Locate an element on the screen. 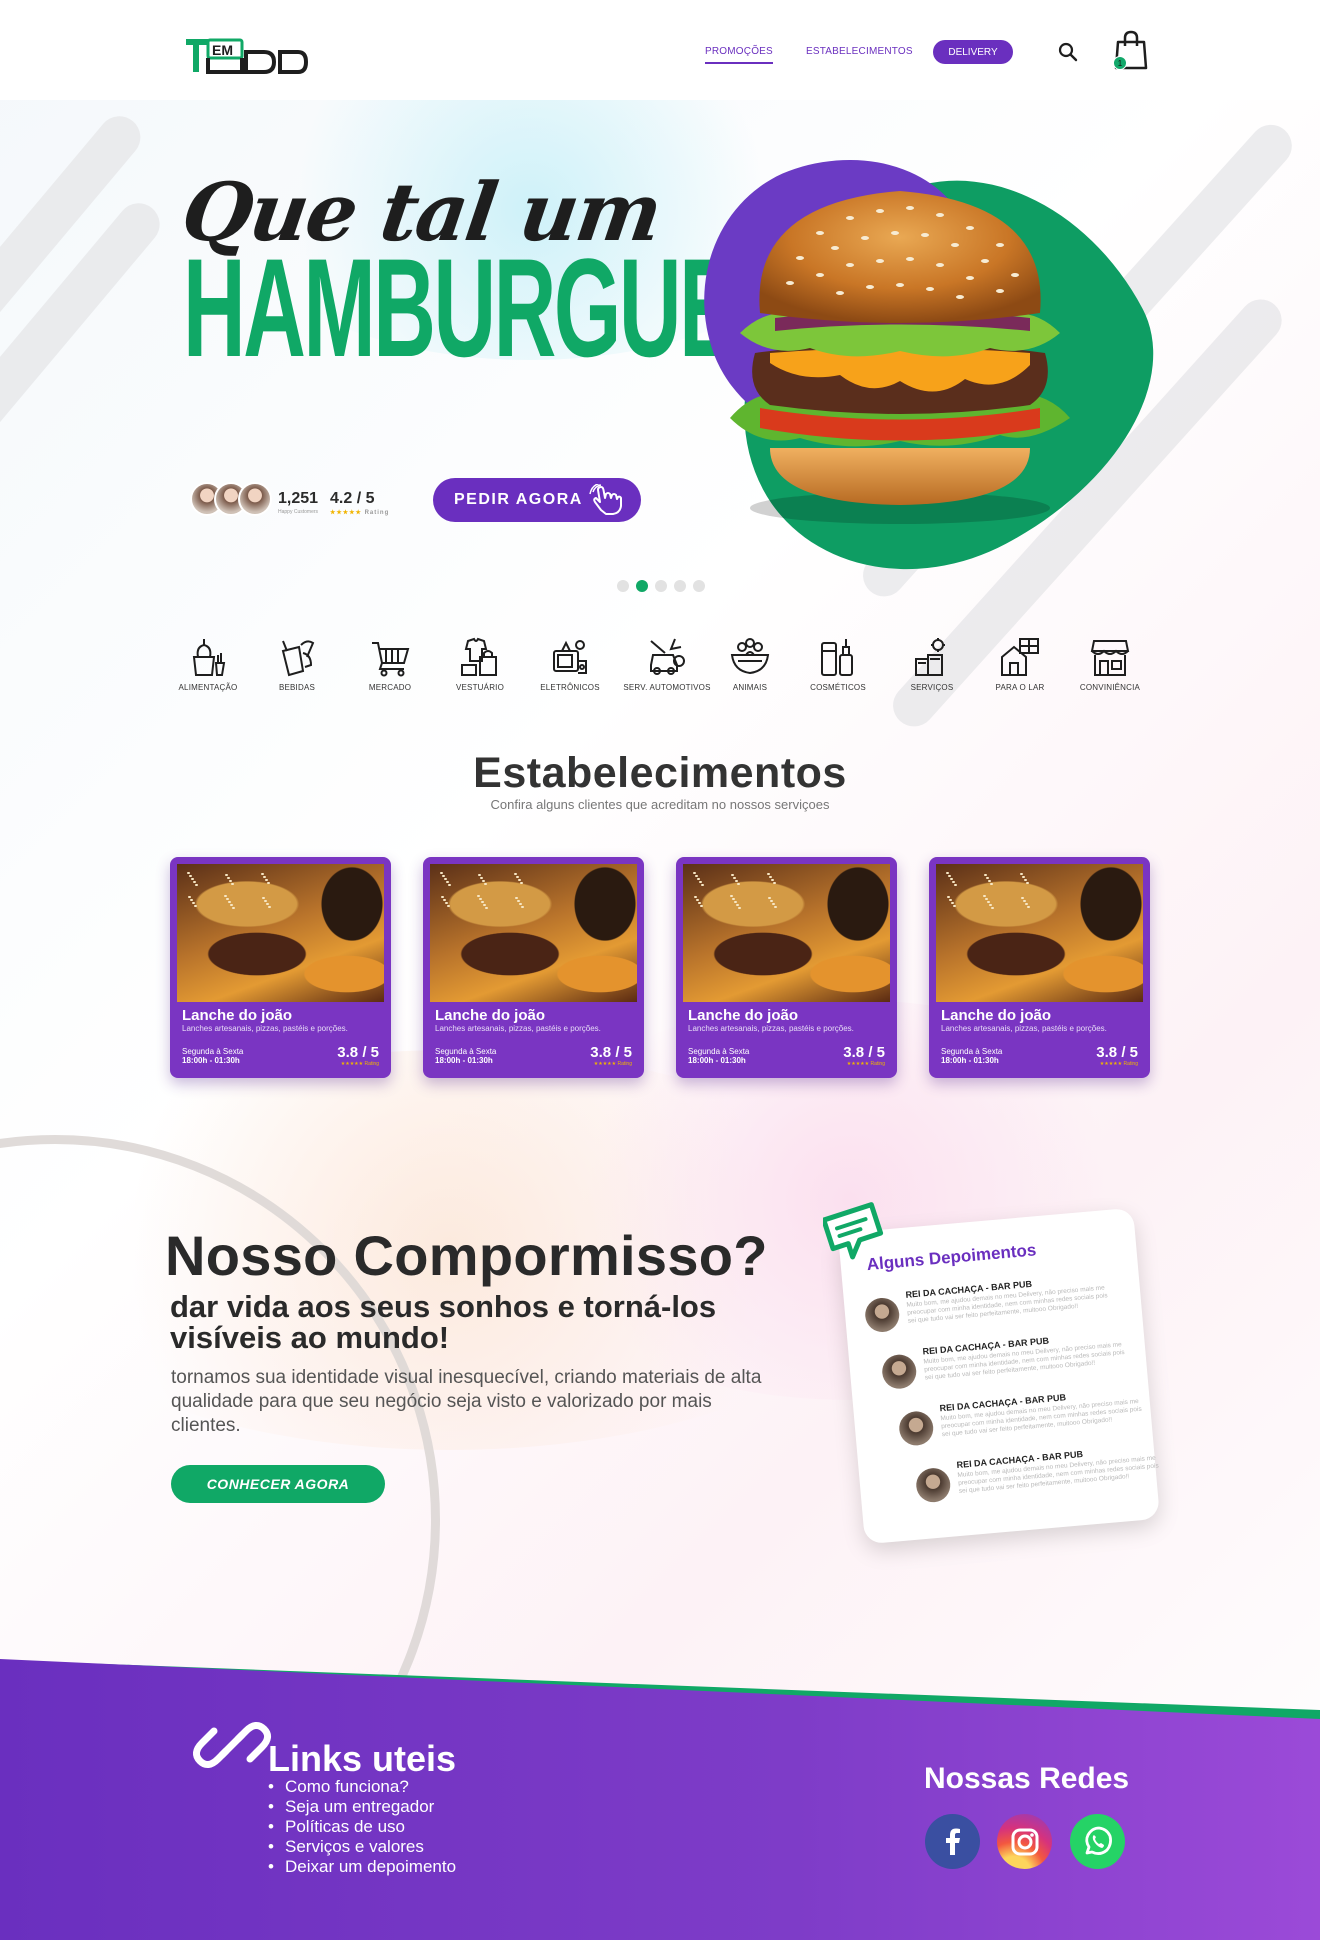 Image resolution: width=1320 pixels, height=1940 pixels. footer-link: Como funciona? is located at coordinates (362, 1787).